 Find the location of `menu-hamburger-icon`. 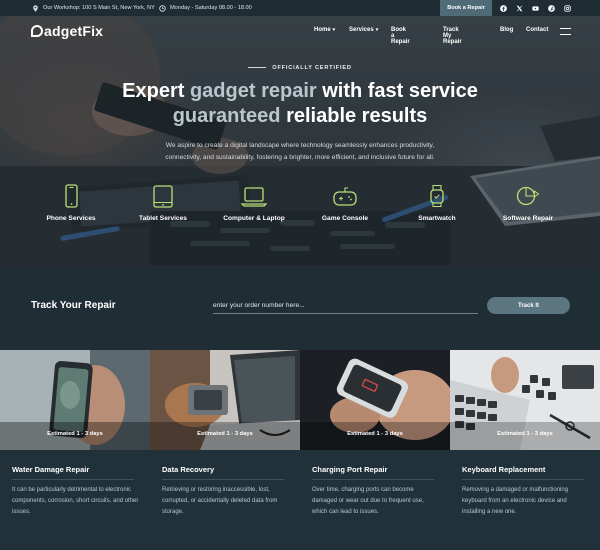

menu-hamburger-icon is located at coordinates (565, 31).